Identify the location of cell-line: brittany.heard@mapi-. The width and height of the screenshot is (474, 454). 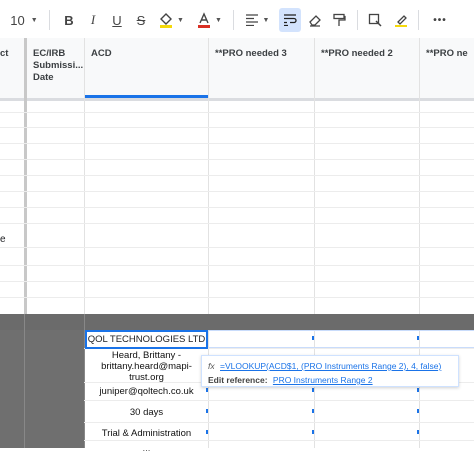
(146, 366).